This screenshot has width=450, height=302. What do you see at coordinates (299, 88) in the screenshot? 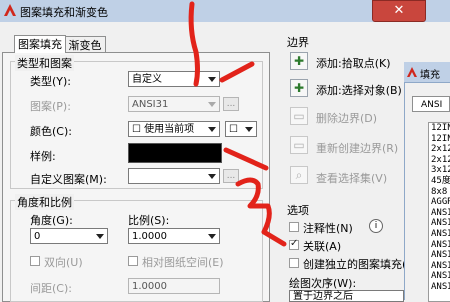
I see `add-select-objects-icon: ✚` at bounding box center [299, 88].